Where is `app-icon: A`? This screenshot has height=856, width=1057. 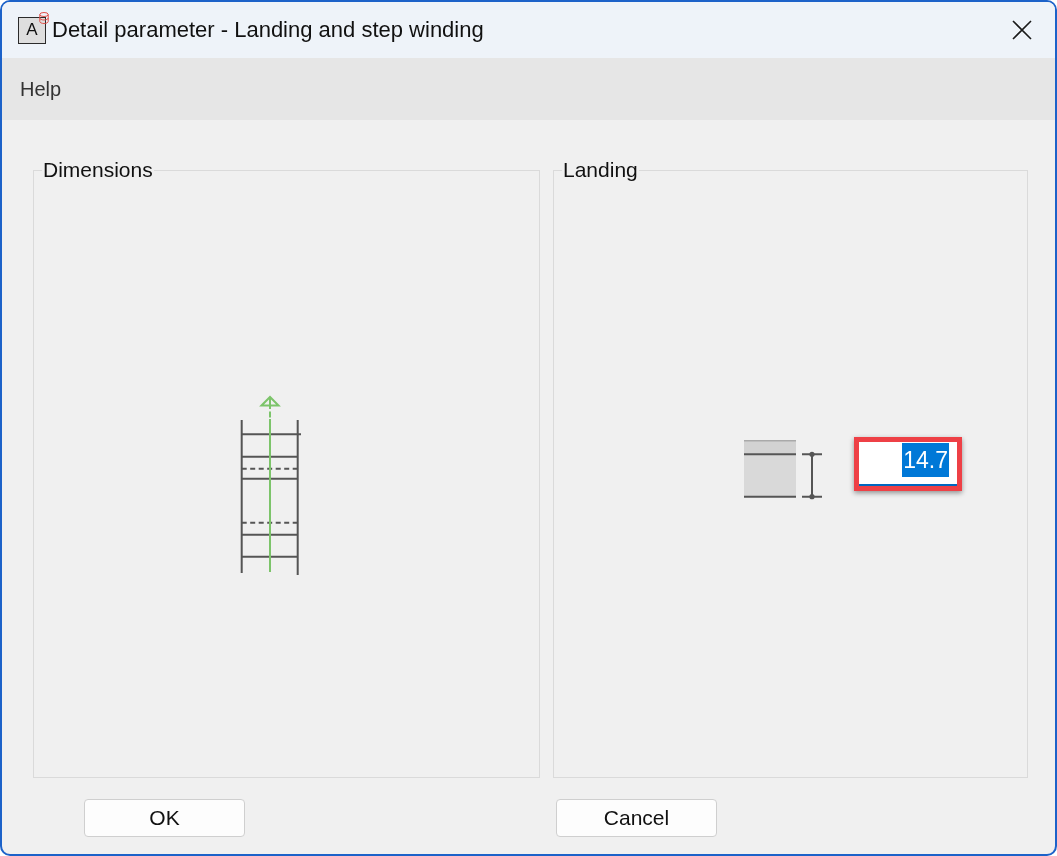
app-icon: A is located at coordinates (32, 30).